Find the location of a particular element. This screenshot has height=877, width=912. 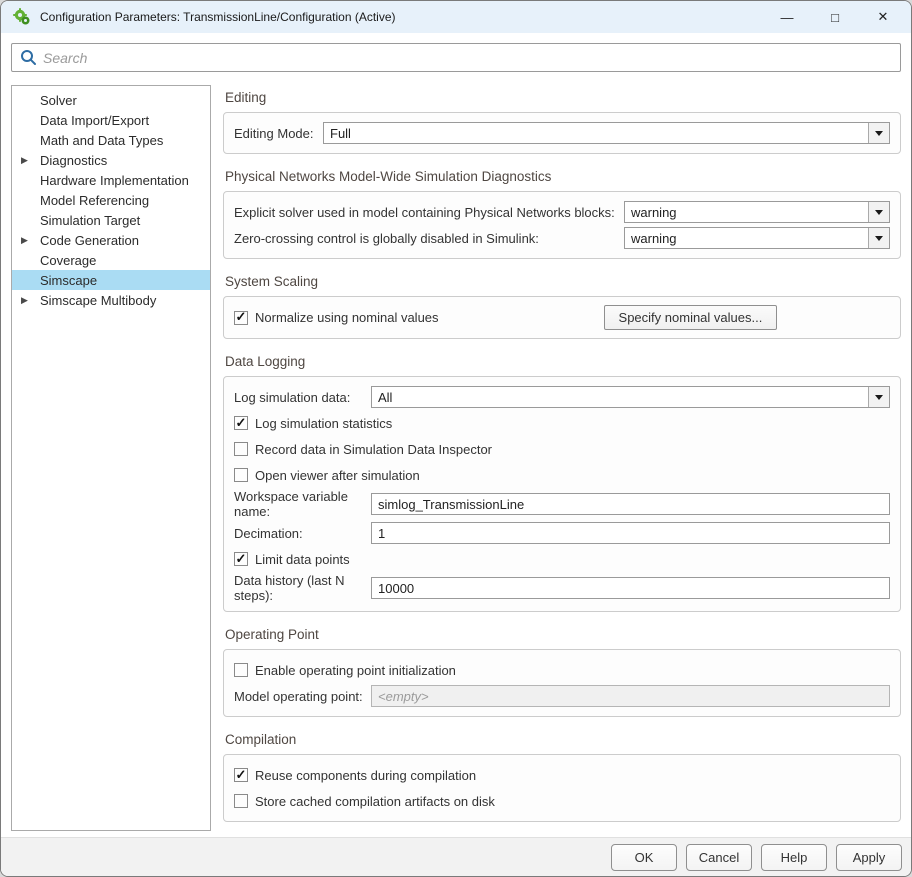

sidebar-item-label: Coverage is located at coordinates (68, 260).